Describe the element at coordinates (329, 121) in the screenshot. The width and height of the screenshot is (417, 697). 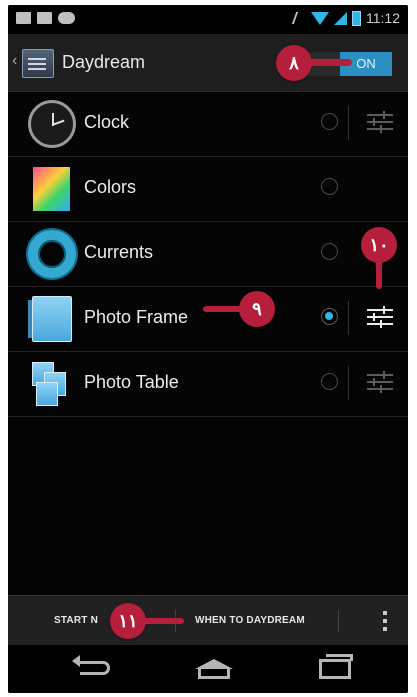
I see `radio-clock` at that location.